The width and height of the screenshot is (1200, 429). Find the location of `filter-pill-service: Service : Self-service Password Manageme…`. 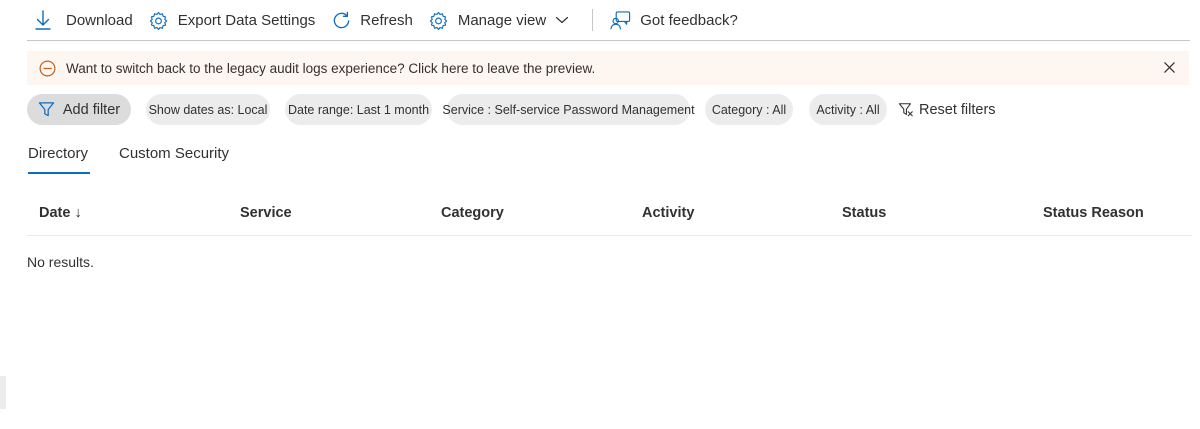

filter-pill-service: Service : Self-service Password Manageme… is located at coordinates (568, 109).